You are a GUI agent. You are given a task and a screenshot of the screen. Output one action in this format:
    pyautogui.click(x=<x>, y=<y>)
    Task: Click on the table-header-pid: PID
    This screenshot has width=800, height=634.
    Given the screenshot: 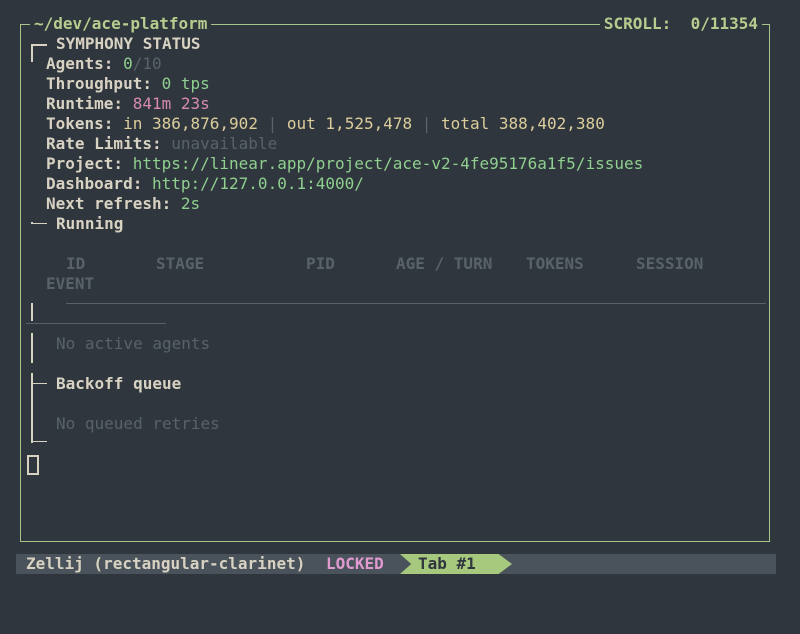 What is the action you would take?
    pyautogui.click(x=320, y=263)
    